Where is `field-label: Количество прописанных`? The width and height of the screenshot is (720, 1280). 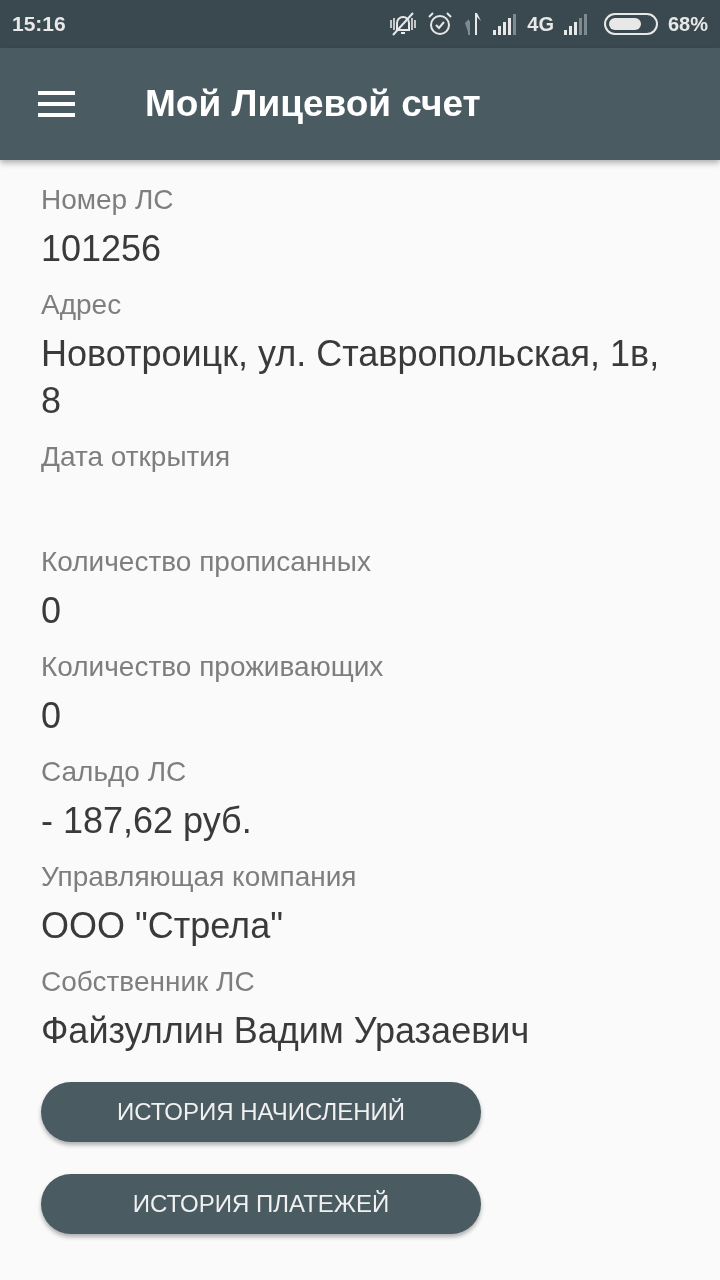
field-label: Количество прописанных is located at coordinates (206, 562).